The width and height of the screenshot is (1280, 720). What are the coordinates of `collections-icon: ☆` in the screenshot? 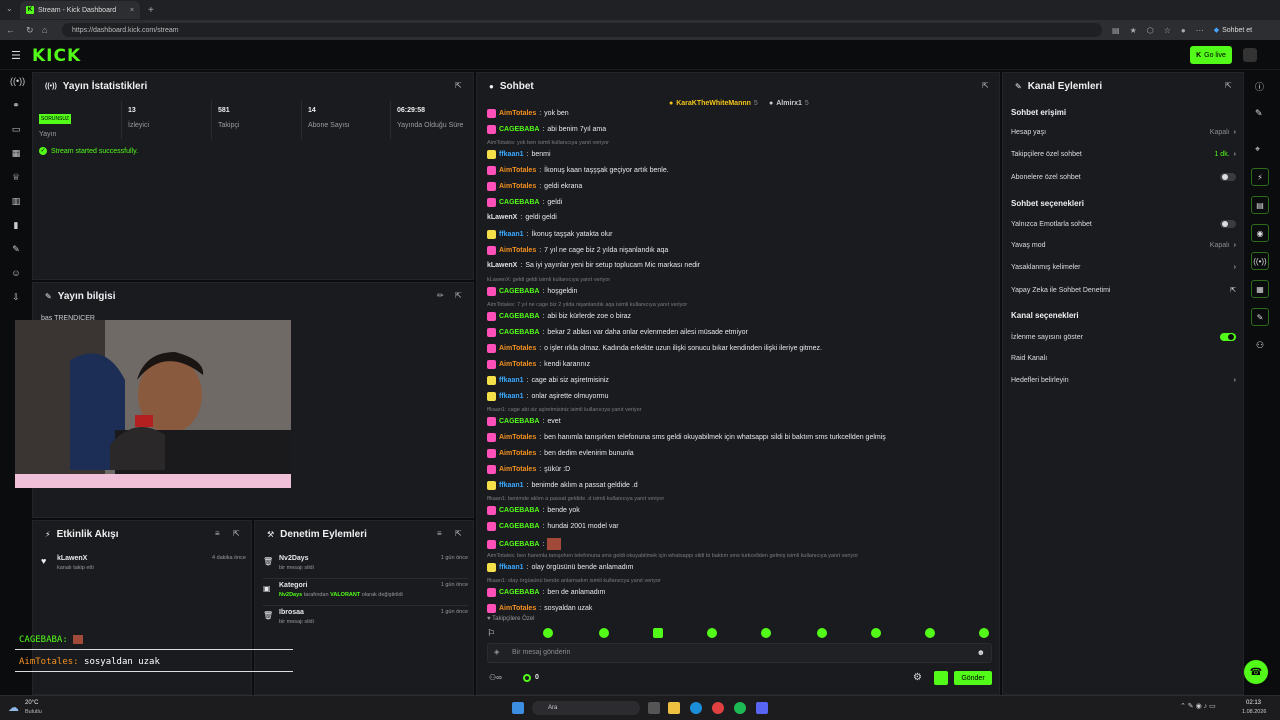 It's located at (1167, 30).